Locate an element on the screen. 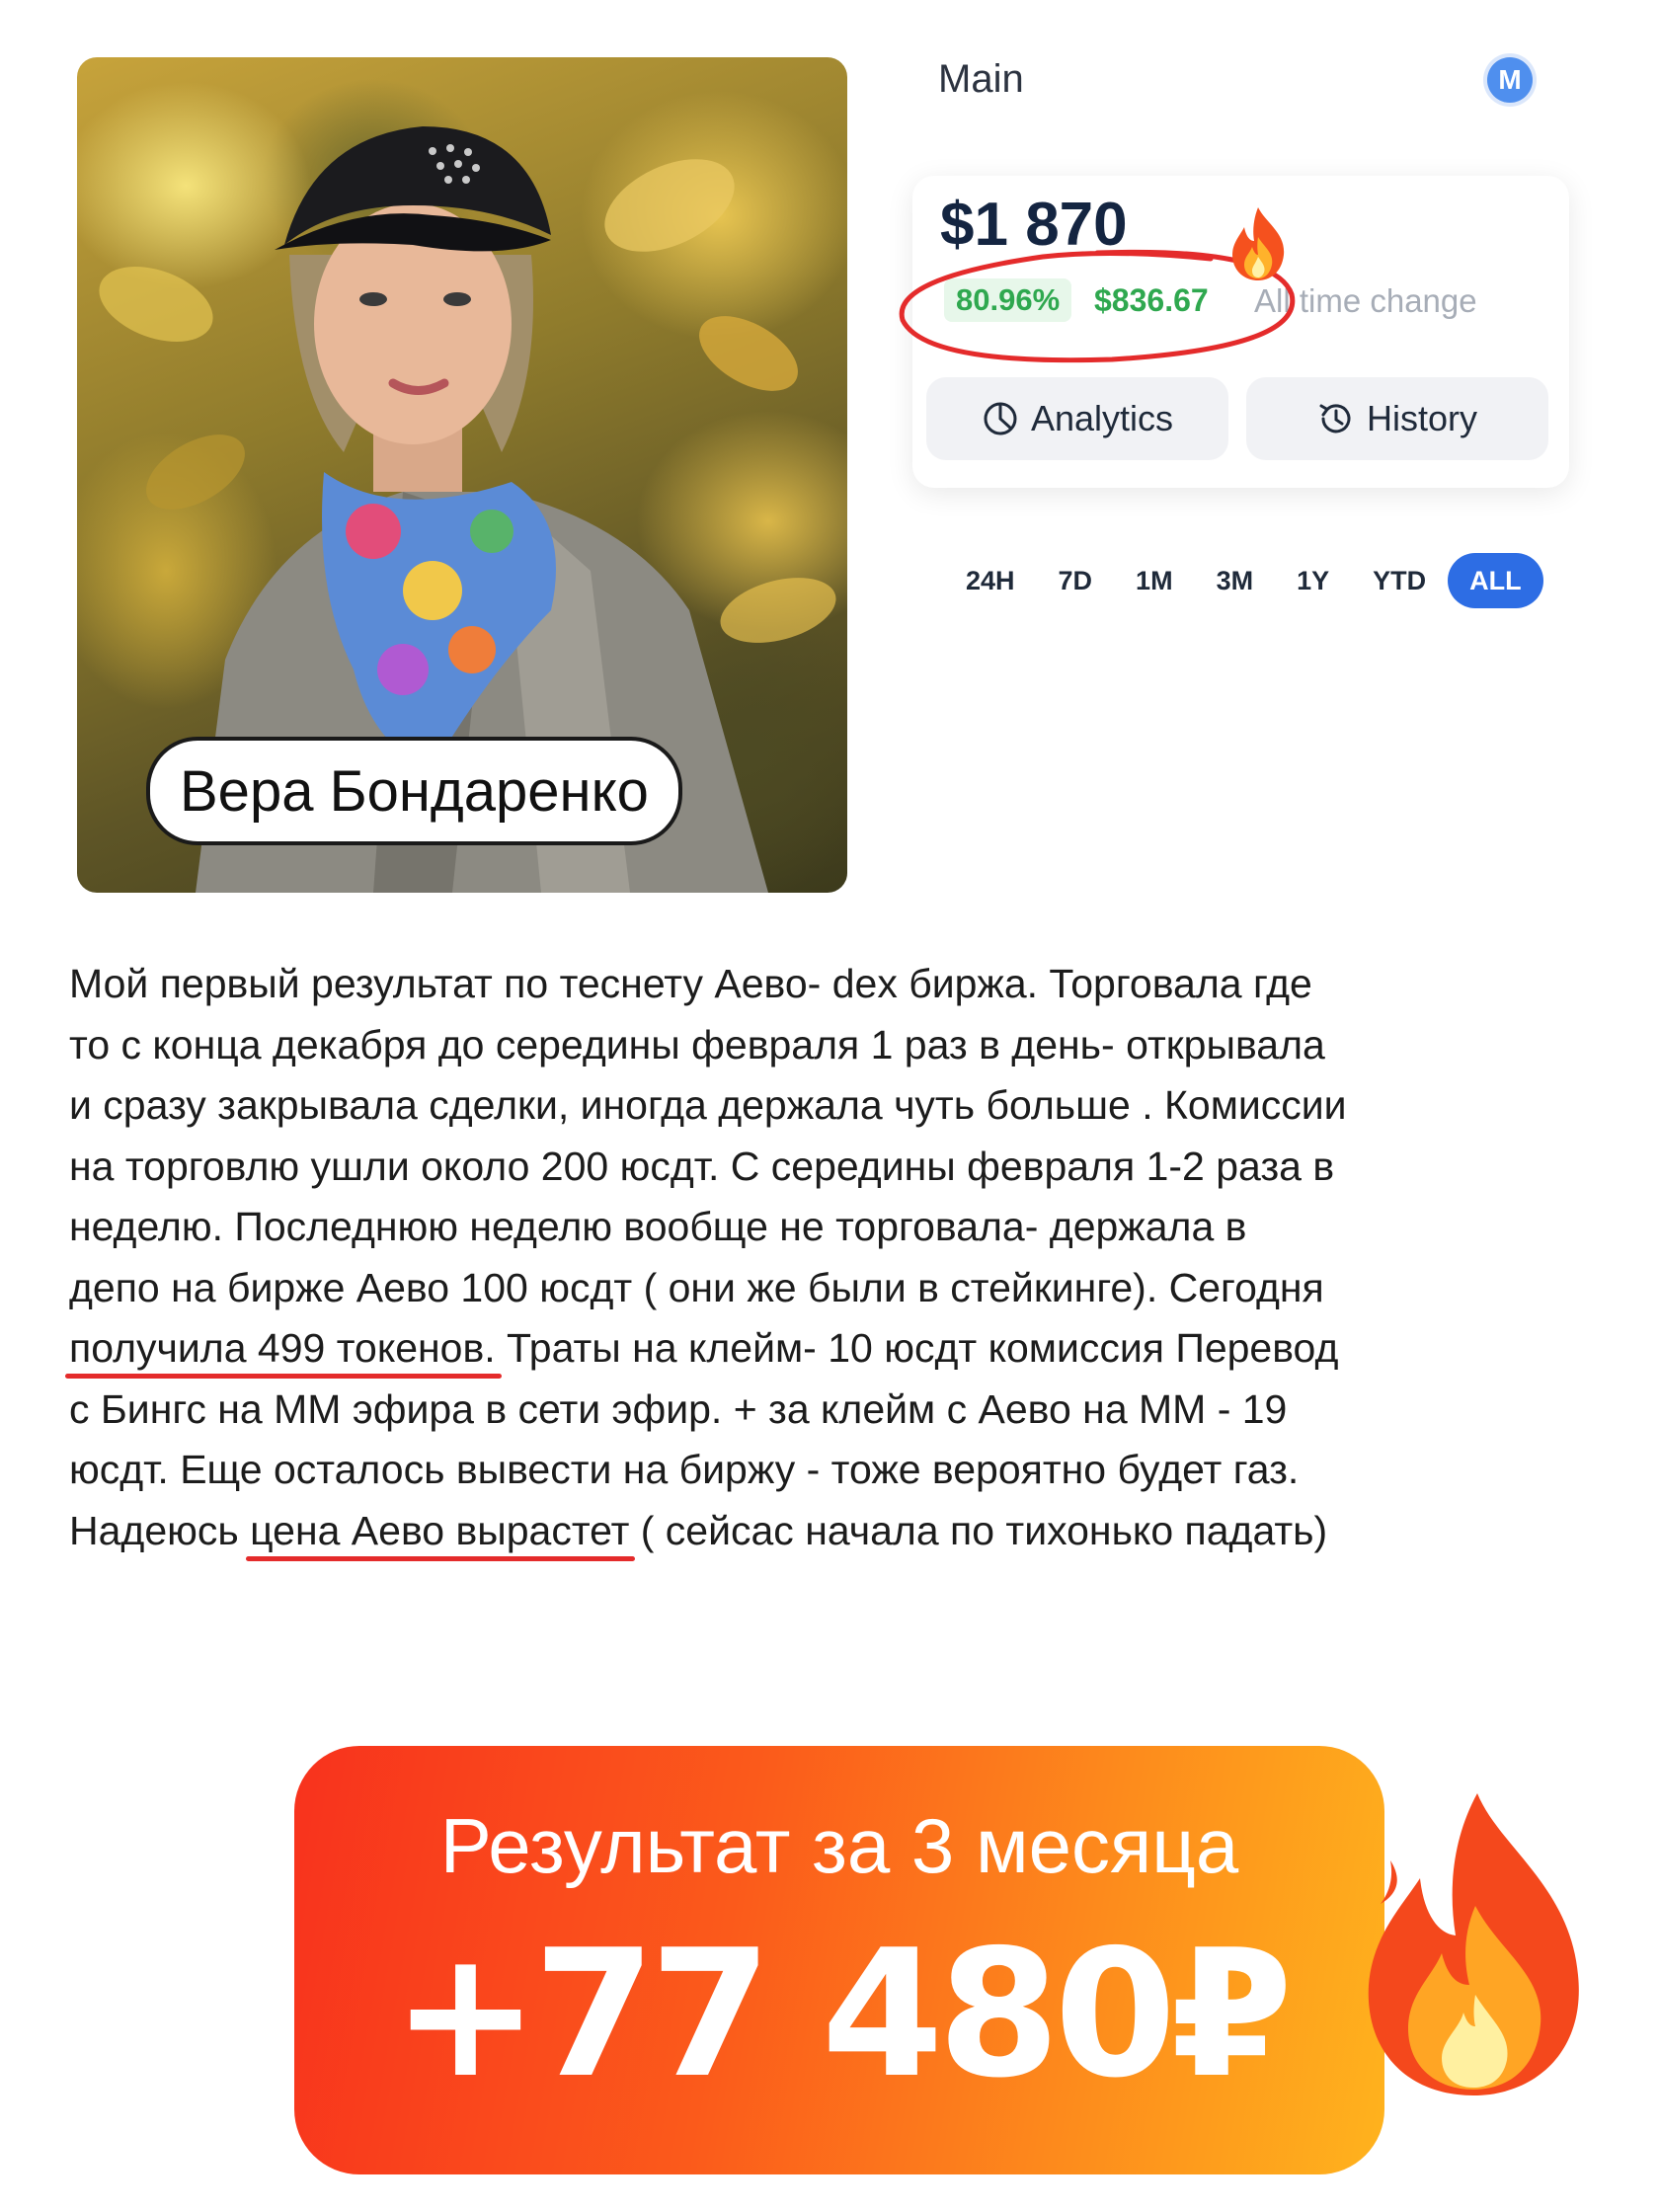  range-3m: 3M is located at coordinates (1235, 581).